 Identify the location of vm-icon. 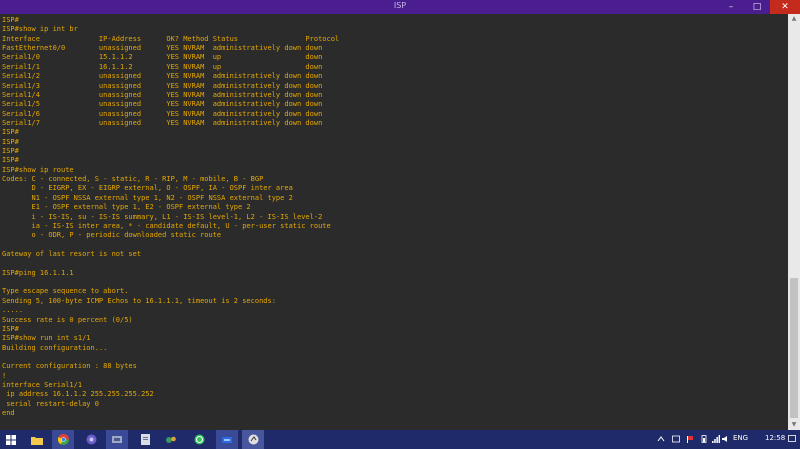
(227, 439).